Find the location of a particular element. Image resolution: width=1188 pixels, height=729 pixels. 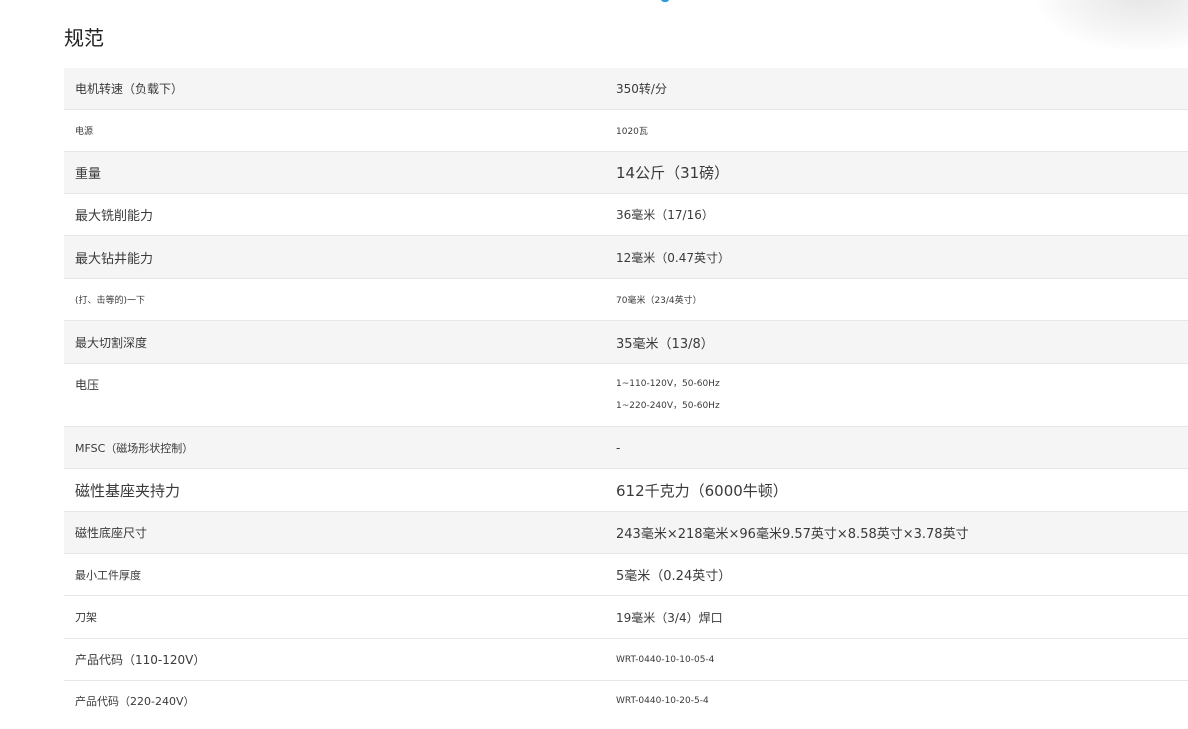

spec-value: - is located at coordinates (618, 447).